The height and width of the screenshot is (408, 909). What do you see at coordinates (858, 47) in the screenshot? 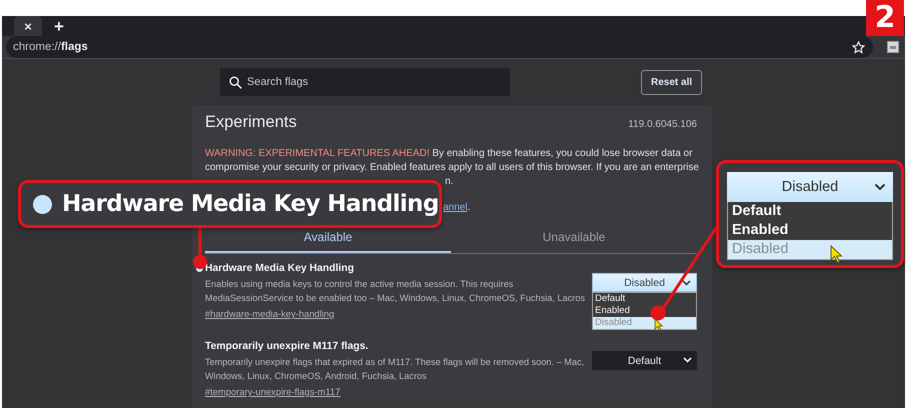
I see `star-icon` at bounding box center [858, 47].